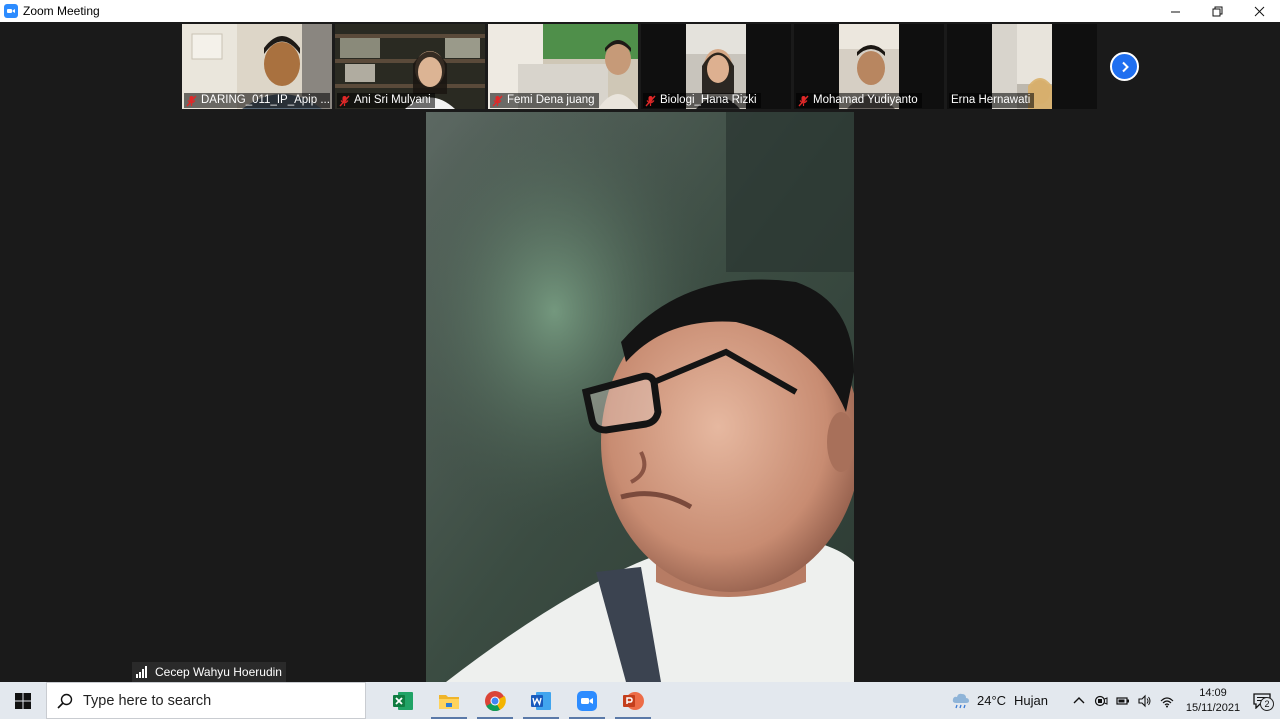  Describe the element at coordinates (563, 66) in the screenshot. I see `participant-thumbnail: Femi Dena juang` at that location.